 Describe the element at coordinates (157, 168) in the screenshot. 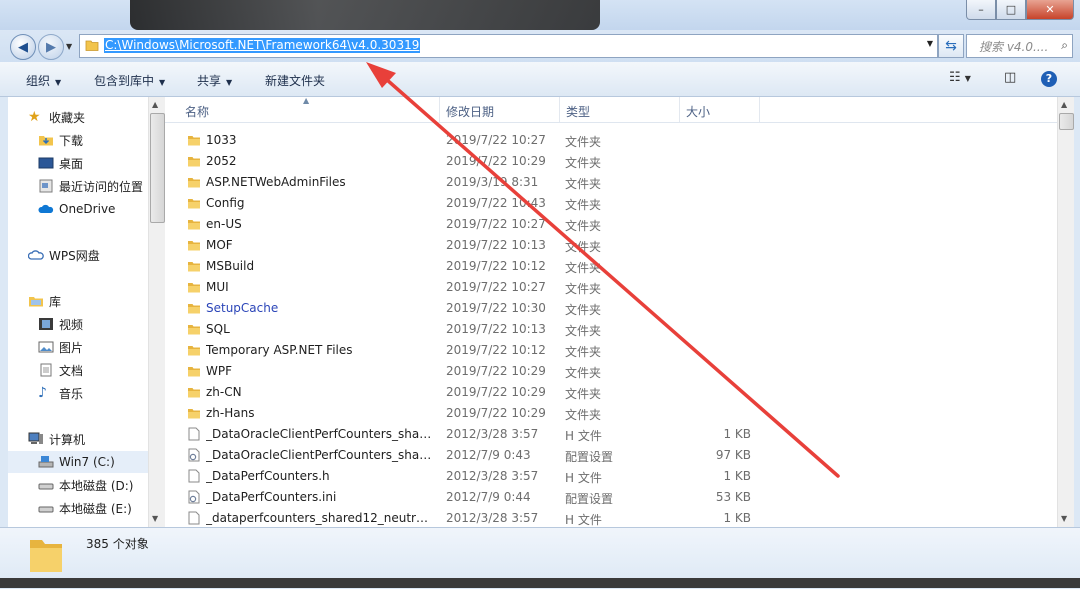

I see `sidebar-scroll-thumb` at that location.